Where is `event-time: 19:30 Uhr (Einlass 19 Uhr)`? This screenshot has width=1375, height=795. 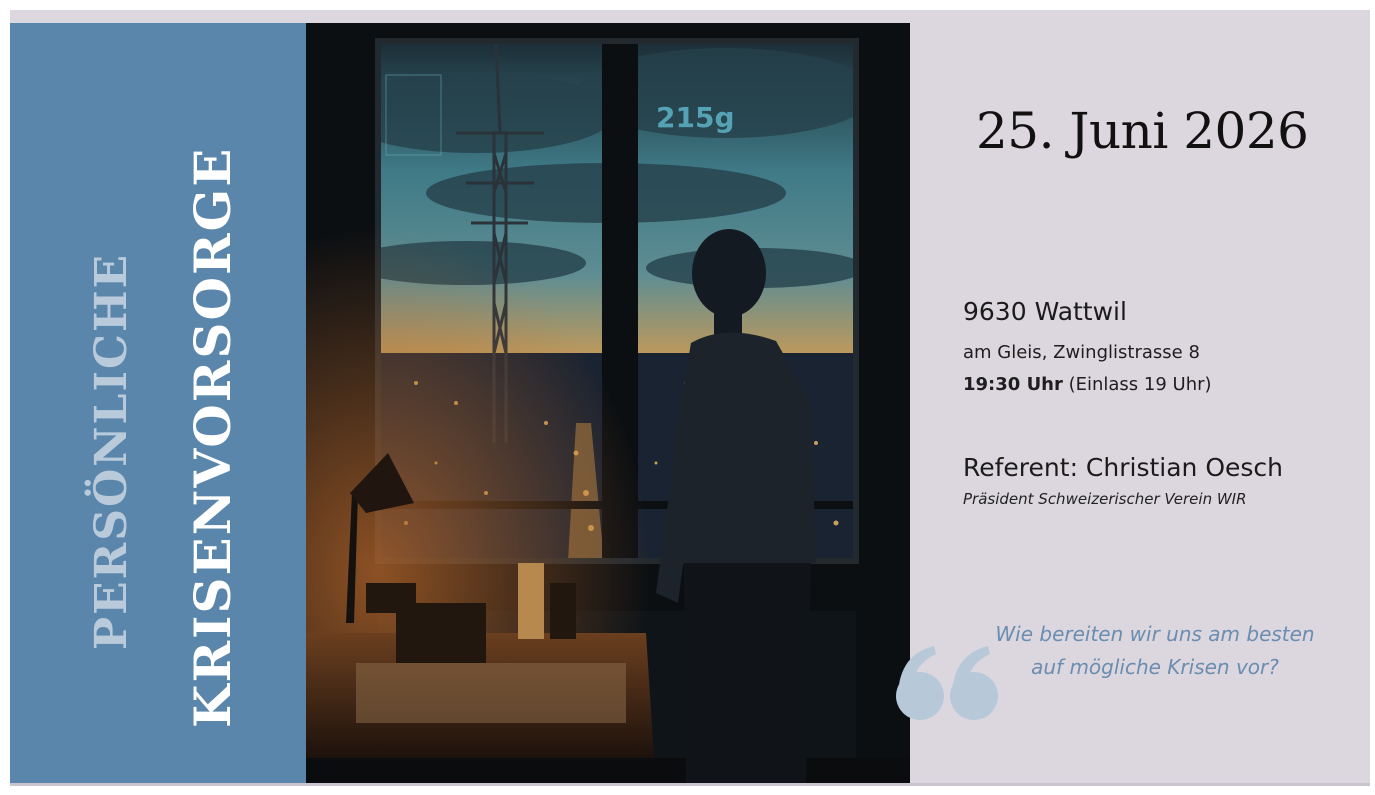 event-time: 19:30 Uhr (Einlass 19 Uhr) is located at coordinates (1087, 384).